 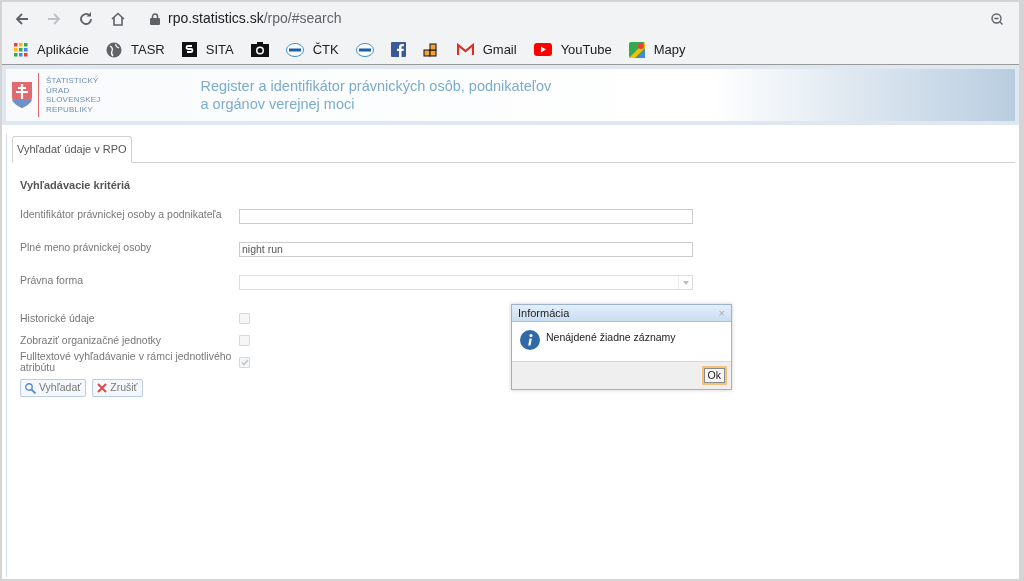 I want to click on reload-icon, so click(x=86, y=18).